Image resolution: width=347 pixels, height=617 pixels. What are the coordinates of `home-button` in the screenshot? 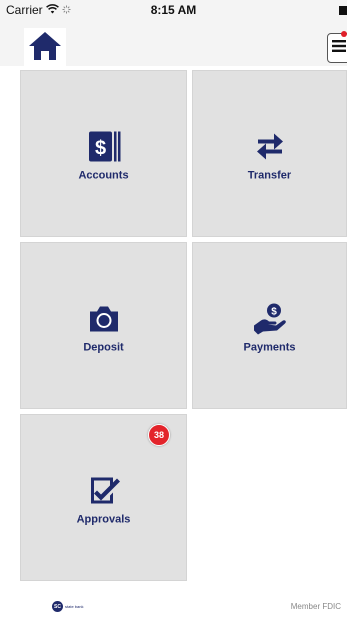 It's located at (45, 48).